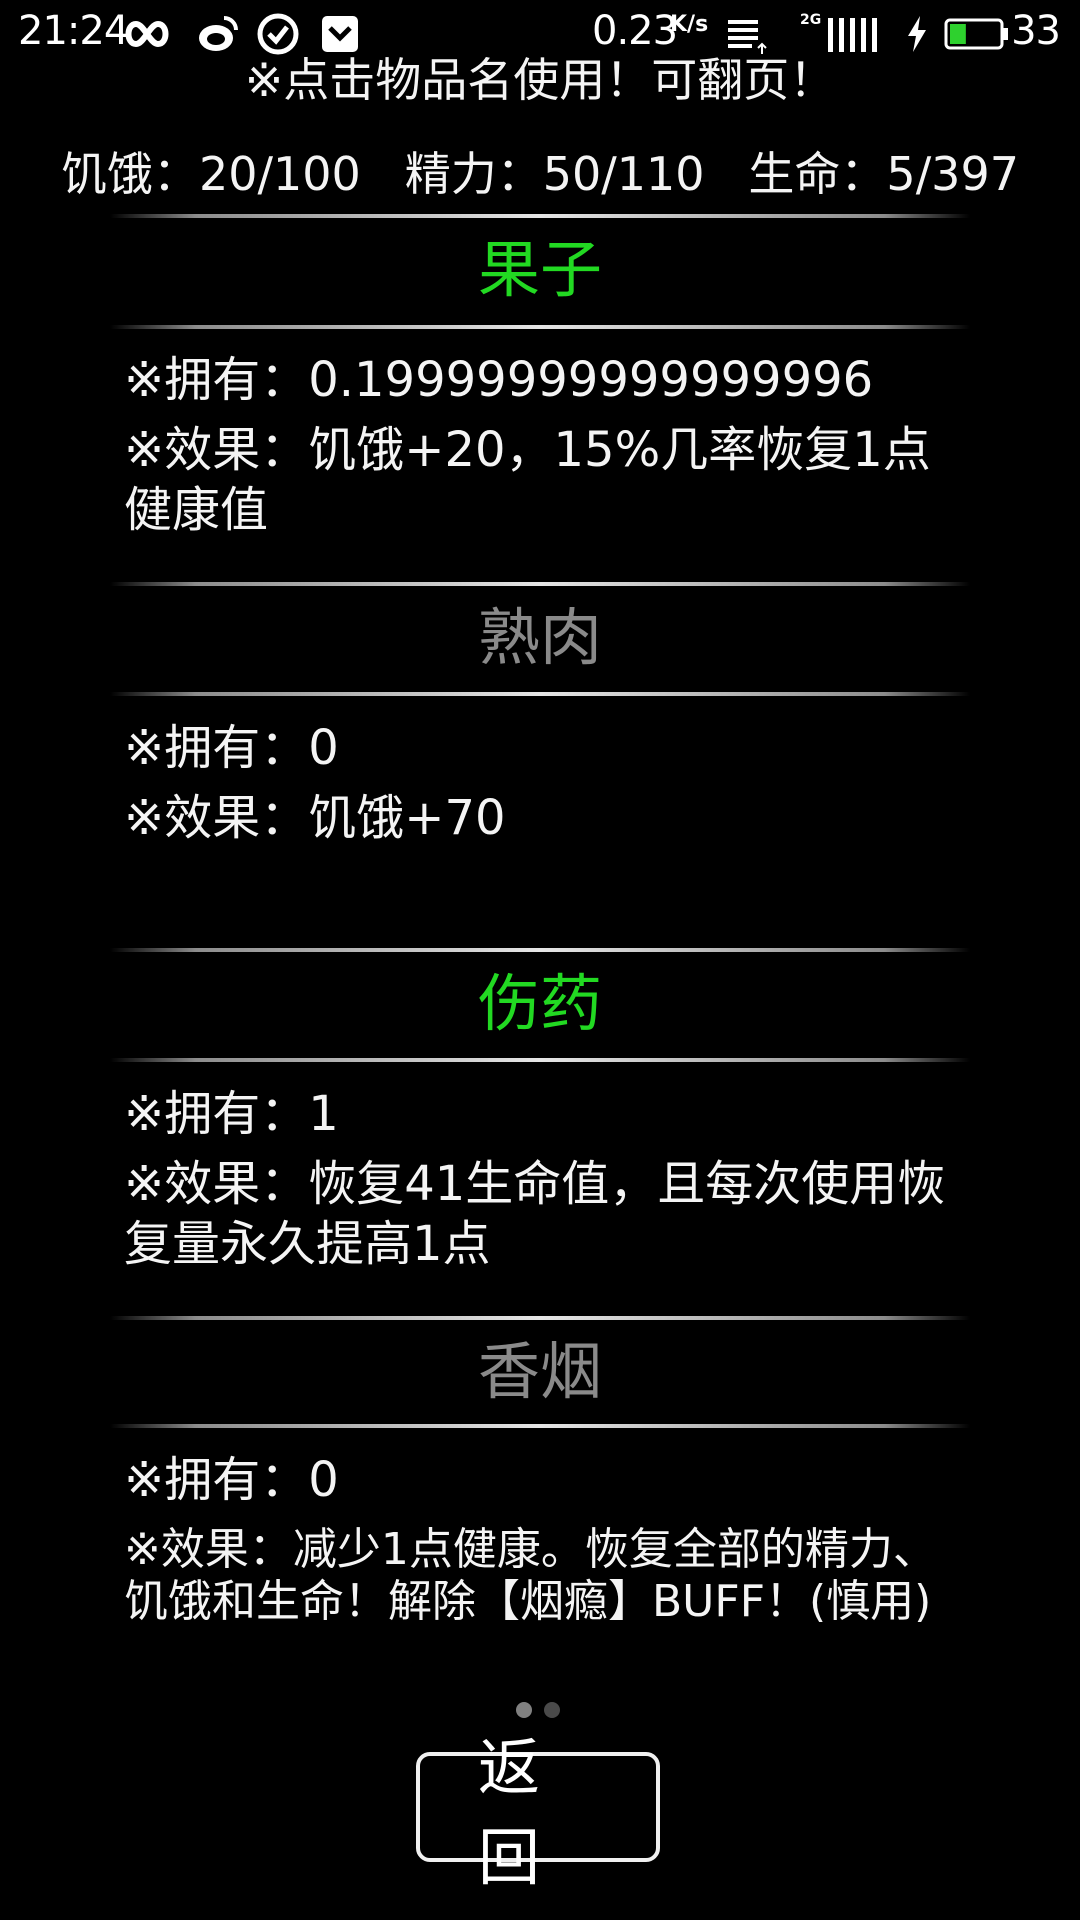 The image size is (1080, 1920). What do you see at coordinates (279, 174) in the screenshot?
I see `hunger-value: 20/100` at bounding box center [279, 174].